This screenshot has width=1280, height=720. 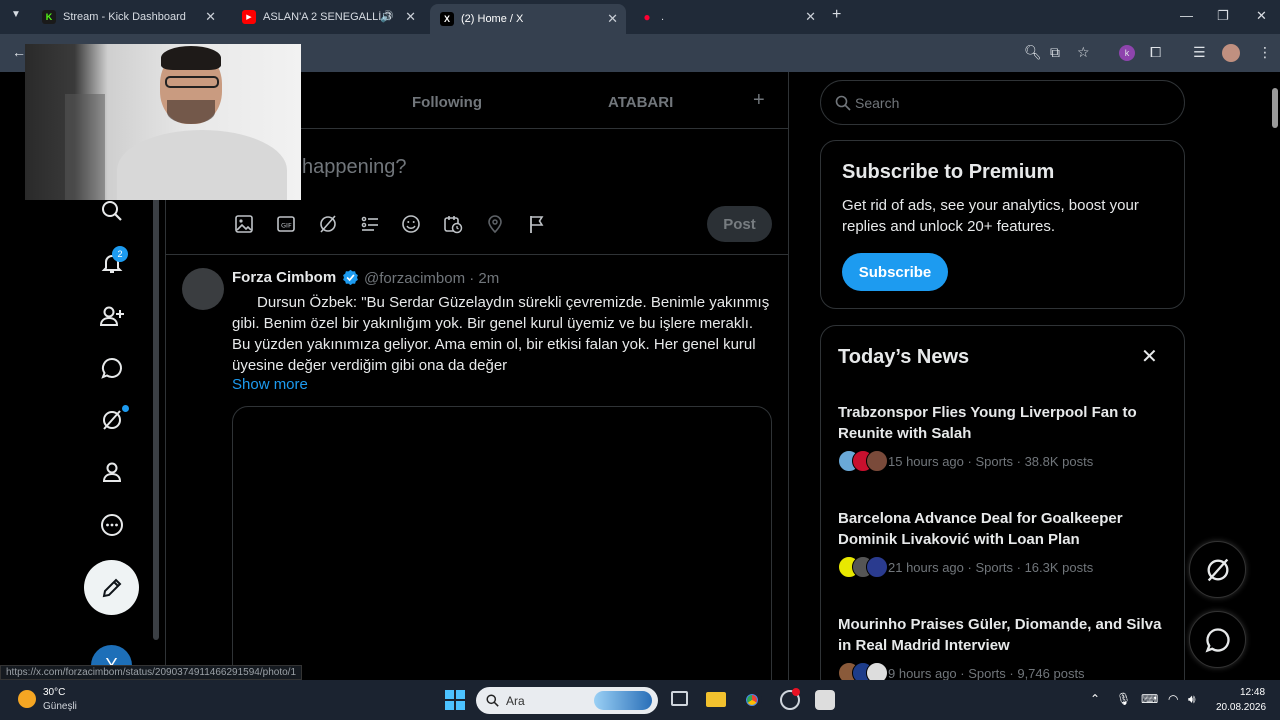 What do you see at coordinates (716, 699) in the screenshot?
I see `file-explorer-icon` at bounding box center [716, 699].